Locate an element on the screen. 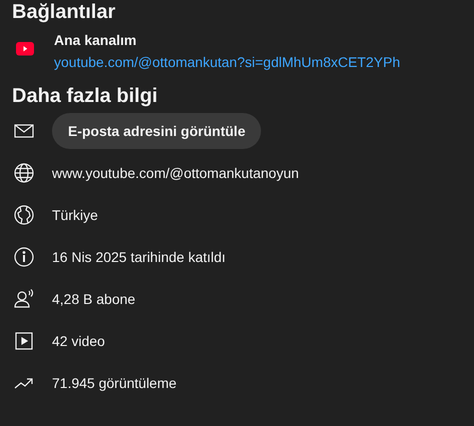  info-text: Türkiye is located at coordinates (75, 215).